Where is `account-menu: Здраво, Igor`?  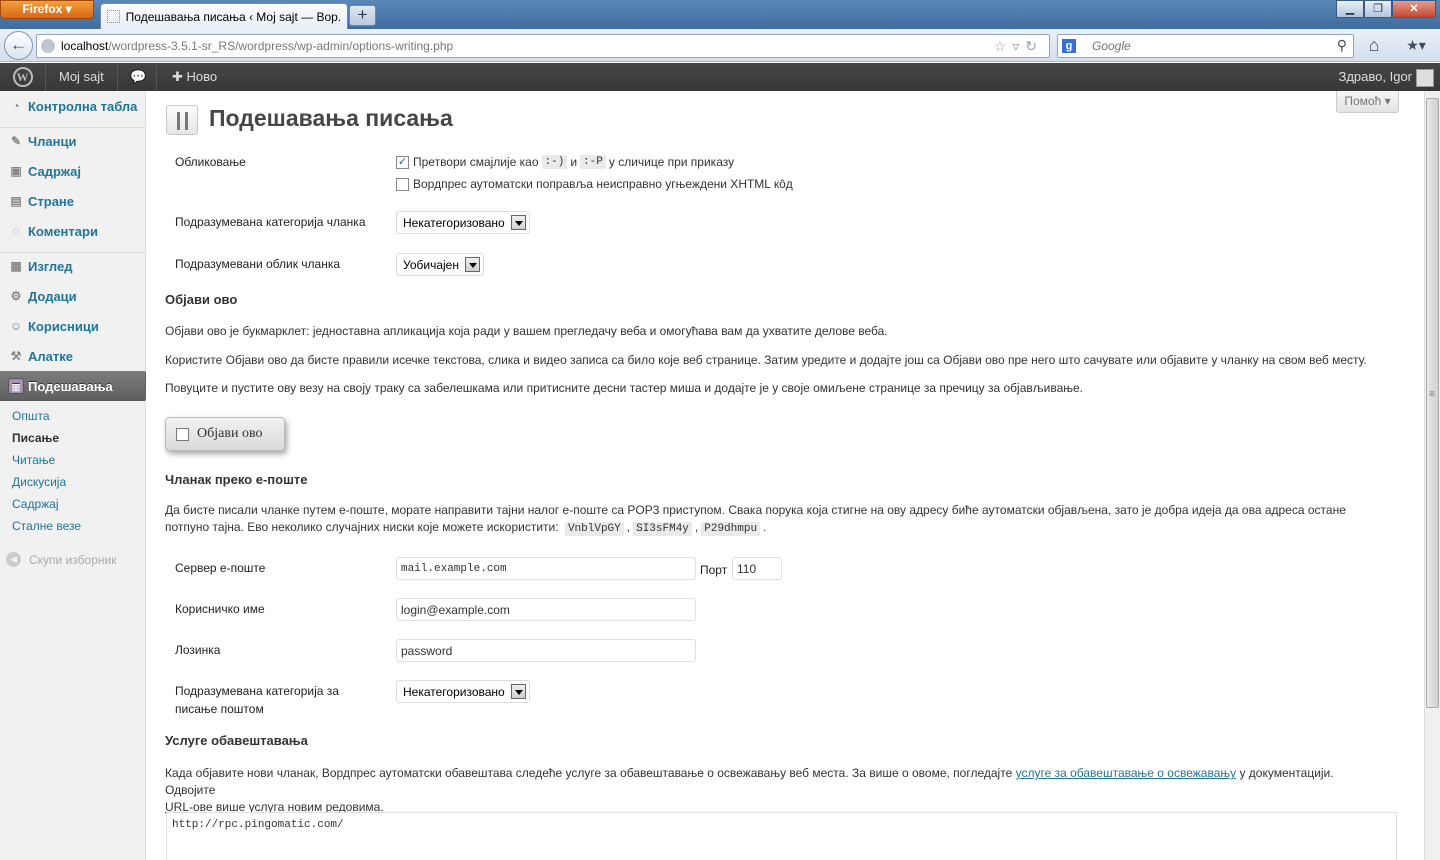 account-menu: Здраво, Igor is located at coordinates (1386, 77).